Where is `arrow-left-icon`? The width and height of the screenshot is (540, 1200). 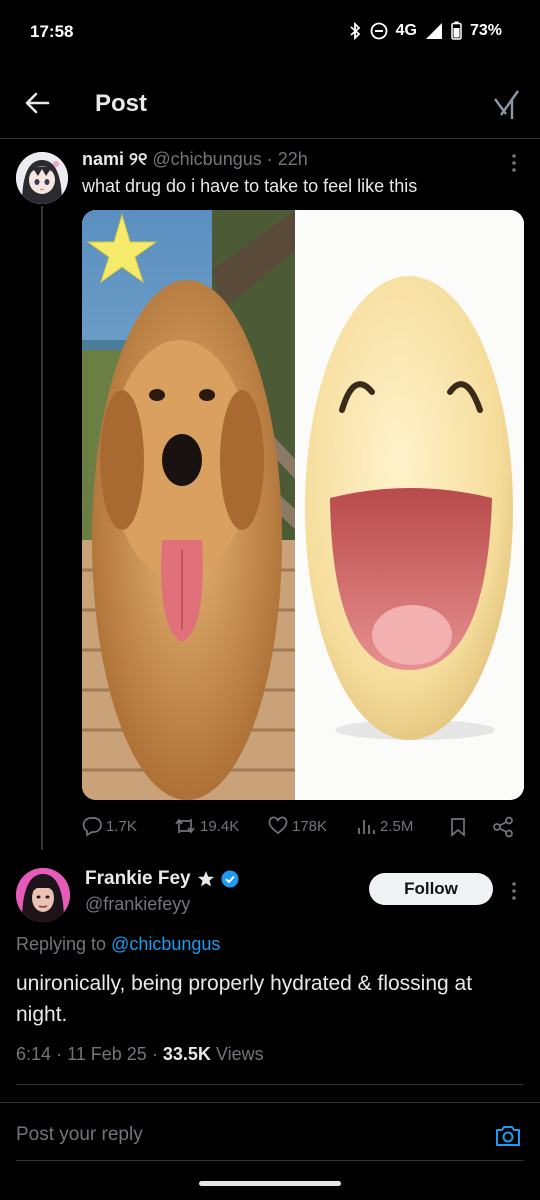
arrow-left-icon is located at coordinates (37, 103).